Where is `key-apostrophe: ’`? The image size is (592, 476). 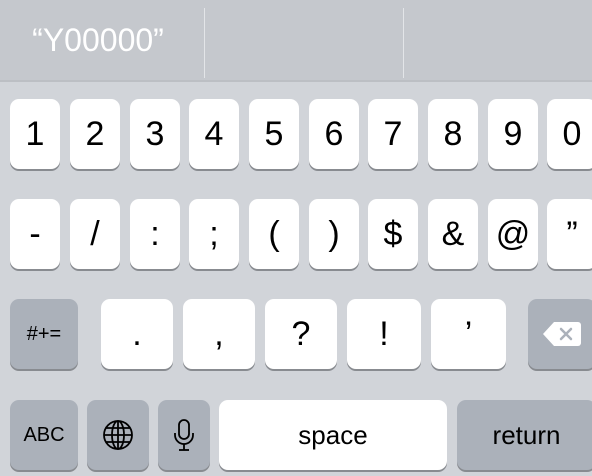 key-apostrophe: ’ is located at coordinates (468, 334).